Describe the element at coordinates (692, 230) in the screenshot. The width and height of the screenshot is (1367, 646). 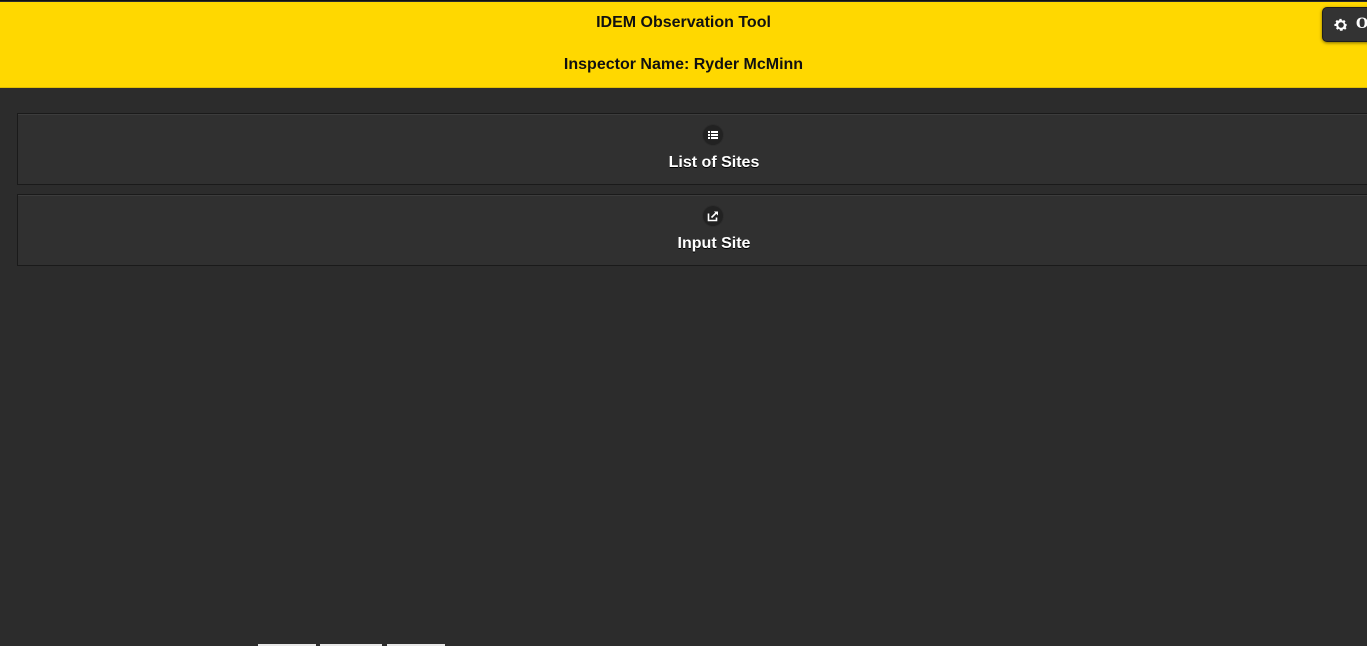
I see `nav-item-input-site: Input Site` at that location.